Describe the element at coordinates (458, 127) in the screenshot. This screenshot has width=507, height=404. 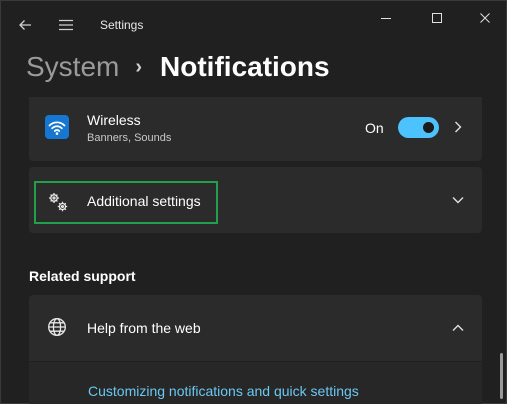
I see `chevron-right-icon` at that location.